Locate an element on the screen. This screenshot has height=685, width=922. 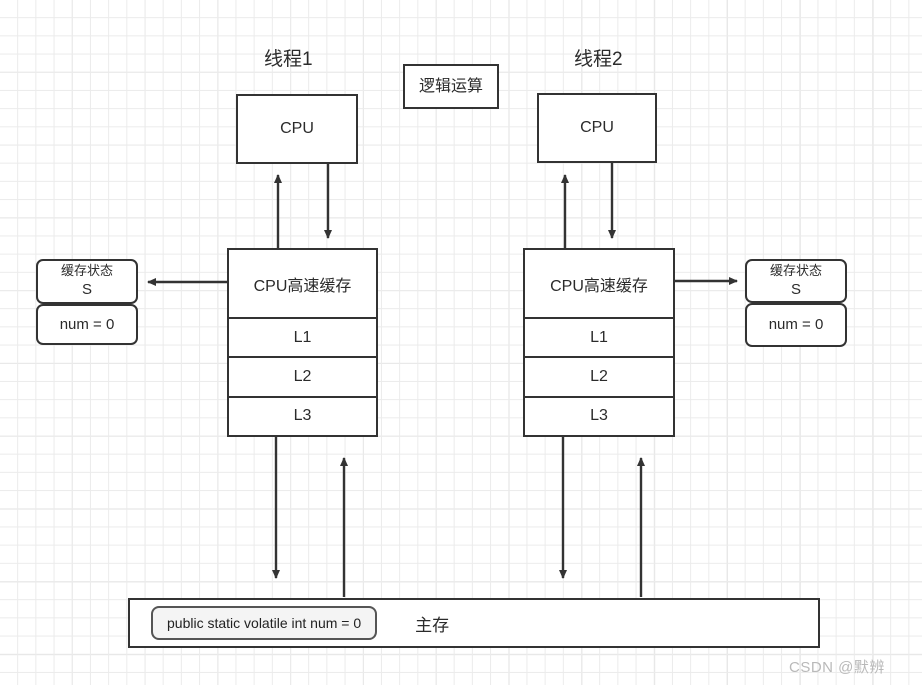
csdn-watermark: CSDN @默辨 is located at coordinates (837, 667).